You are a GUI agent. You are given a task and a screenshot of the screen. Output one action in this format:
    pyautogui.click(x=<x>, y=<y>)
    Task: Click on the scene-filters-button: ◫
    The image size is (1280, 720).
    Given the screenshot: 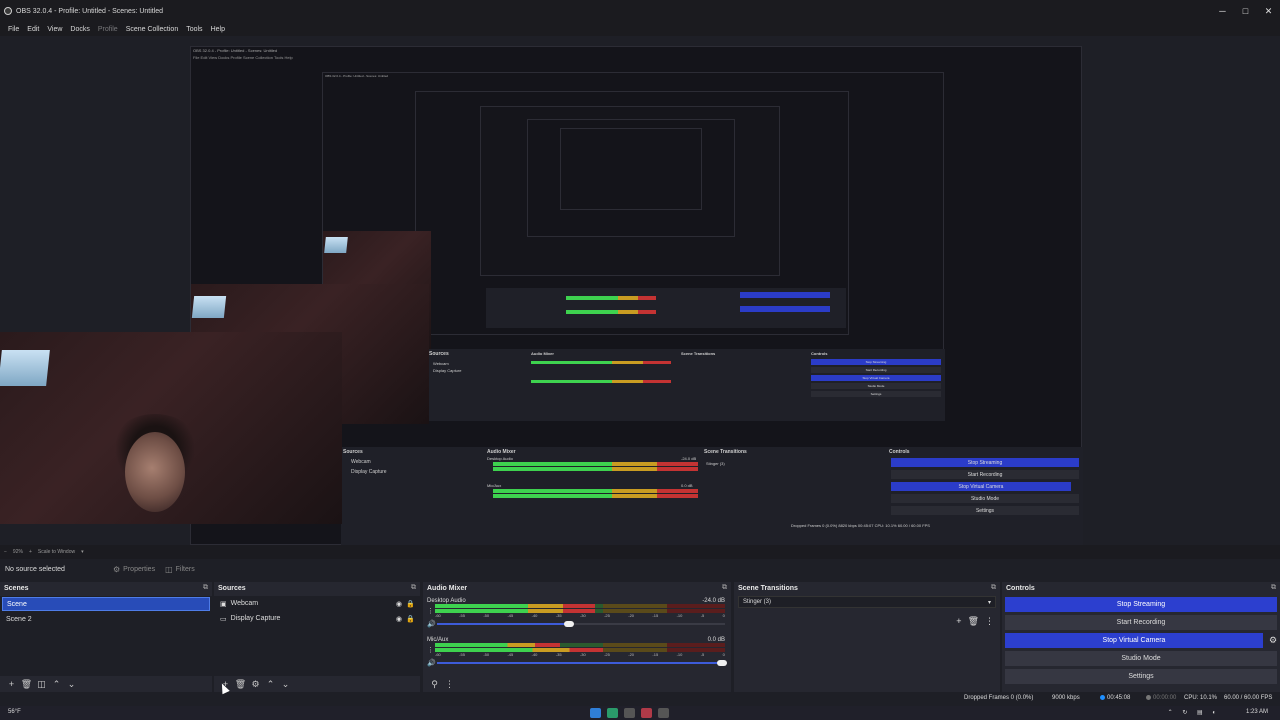 What is the action you would take?
    pyautogui.click(x=41, y=684)
    